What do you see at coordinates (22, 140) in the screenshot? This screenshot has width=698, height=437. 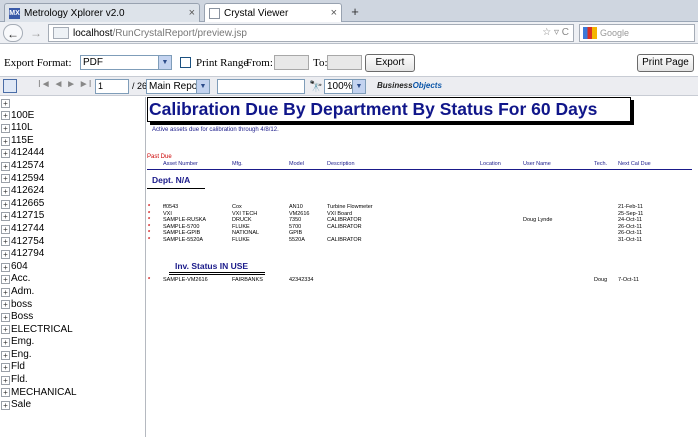 I see `tree-item-label: 115E` at bounding box center [22, 140].